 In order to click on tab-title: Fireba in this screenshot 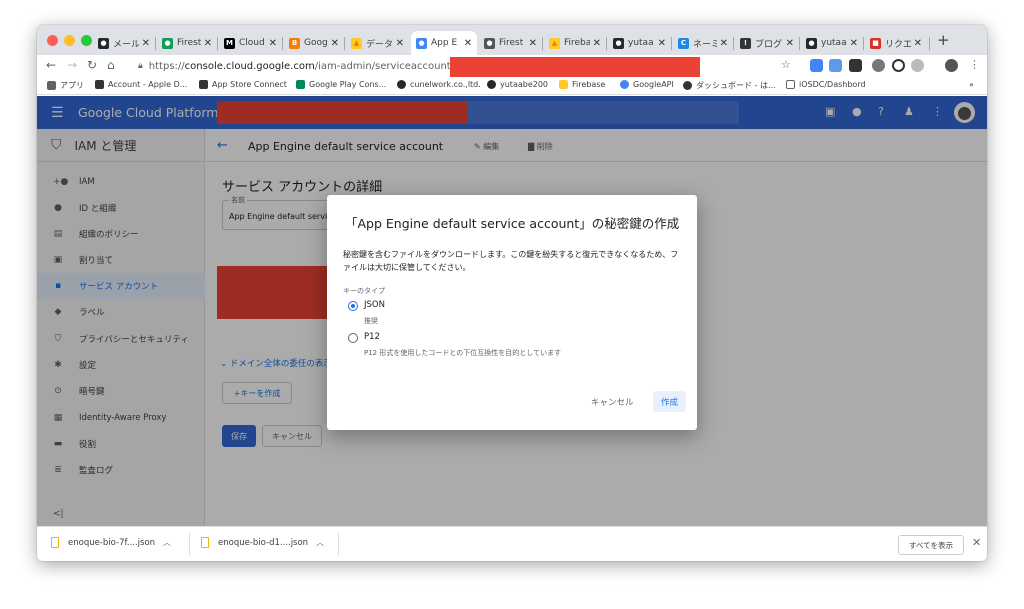, I will do `click(577, 43)`.